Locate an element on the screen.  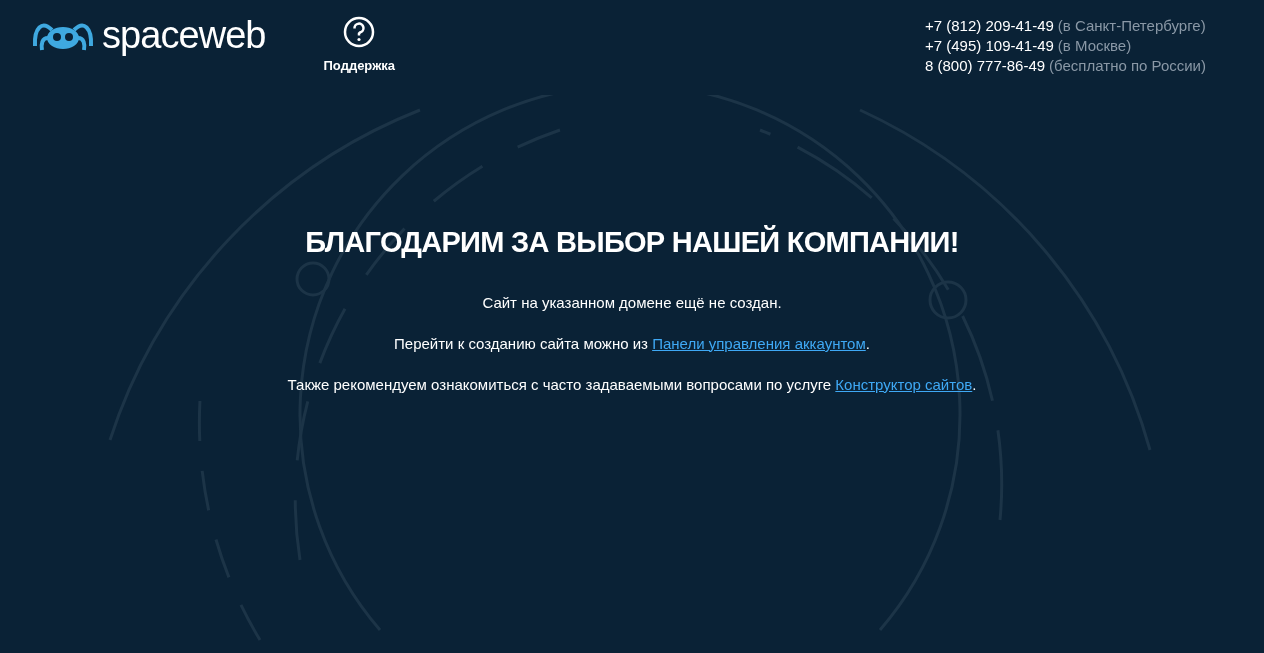
phone-number: +7 (495) 109-41-49 is located at coordinates (989, 46).